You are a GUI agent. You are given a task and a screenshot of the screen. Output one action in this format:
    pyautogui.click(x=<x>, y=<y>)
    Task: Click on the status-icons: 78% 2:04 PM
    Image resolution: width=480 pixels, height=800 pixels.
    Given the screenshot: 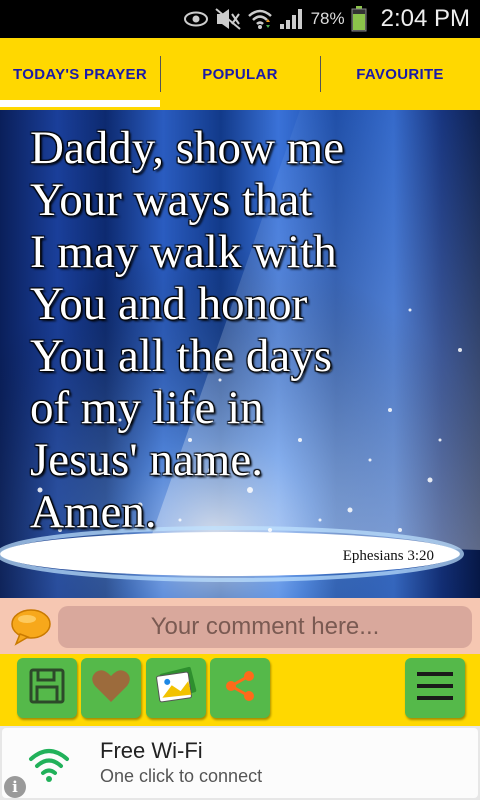 What is the action you would take?
    pyautogui.click(x=326, y=19)
    